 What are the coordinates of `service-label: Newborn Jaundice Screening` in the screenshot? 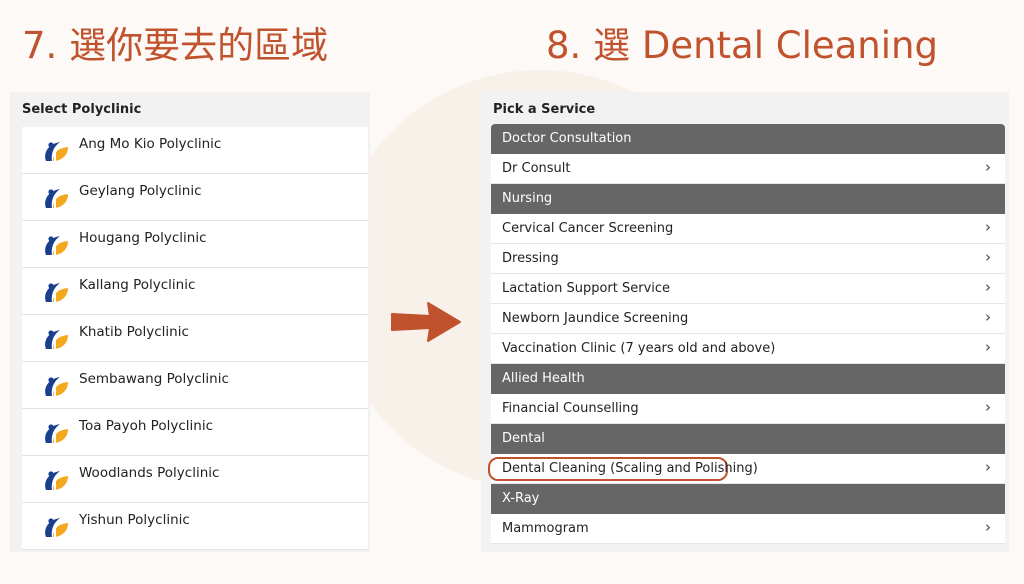 It's located at (595, 318).